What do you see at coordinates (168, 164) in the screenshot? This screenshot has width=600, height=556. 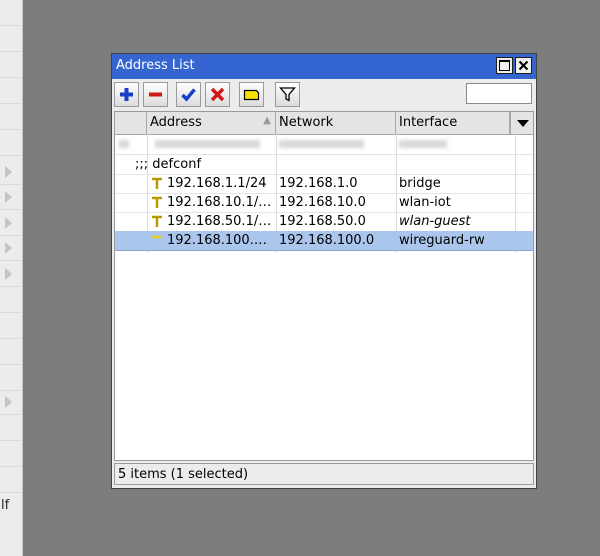 I see `row-comment: ;;; defconf` at bounding box center [168, 164].